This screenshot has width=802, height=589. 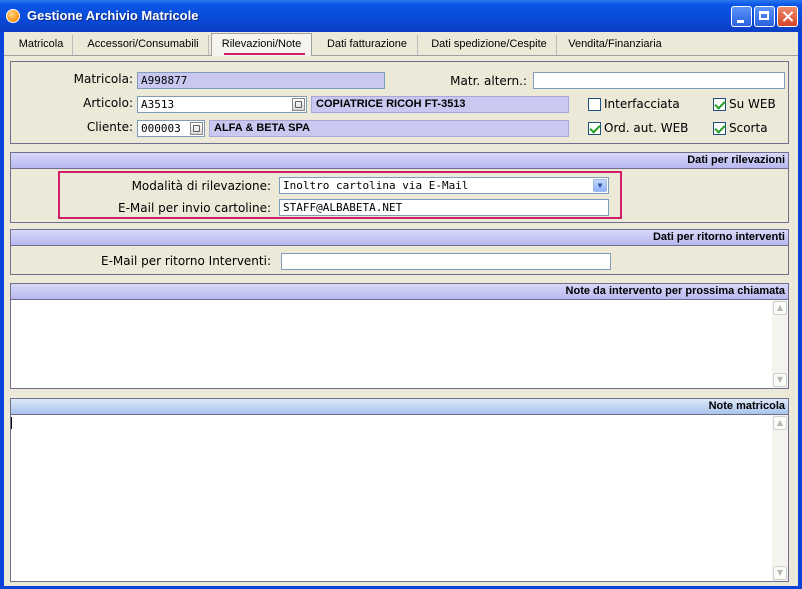 What do you see at coordinates (108, 103) in the screenshot?
I see `articolo-label: Articolo:` at bounding box center [108, 103].